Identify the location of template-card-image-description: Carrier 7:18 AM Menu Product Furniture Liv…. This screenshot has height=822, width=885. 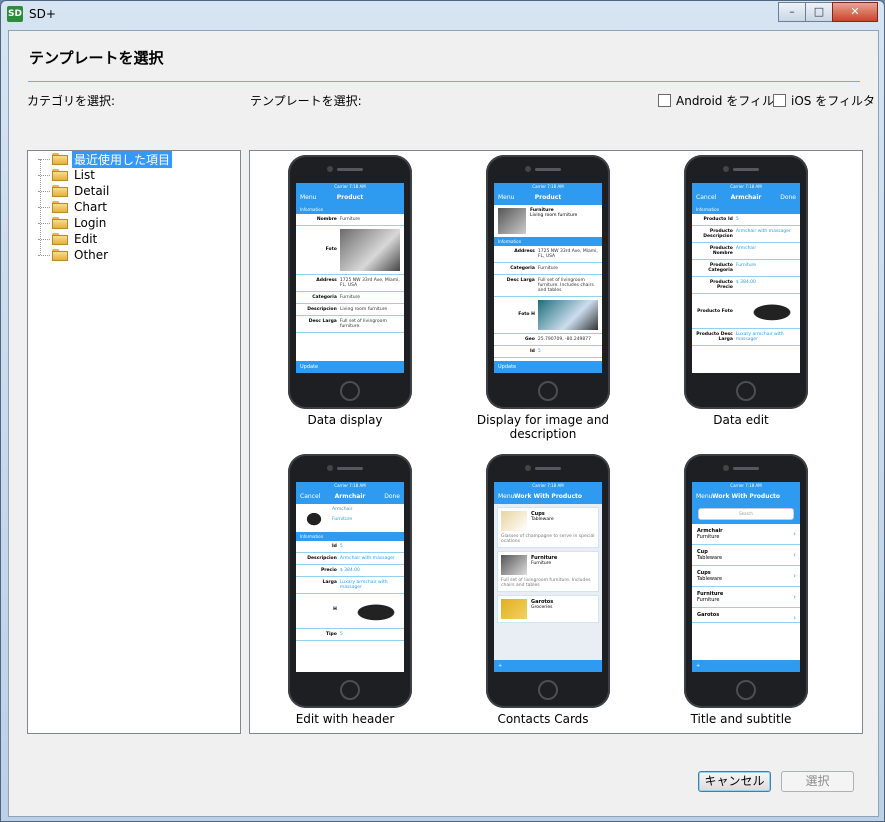
(543, 296).